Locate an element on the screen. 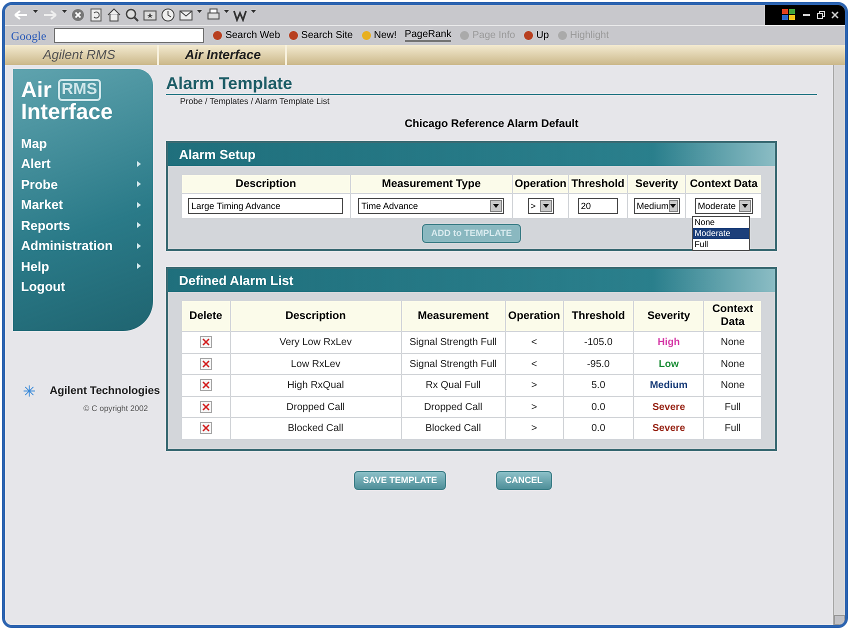 This screenshot has height=632, width=852. severity-label: Low is located at coordinates (669, 364).